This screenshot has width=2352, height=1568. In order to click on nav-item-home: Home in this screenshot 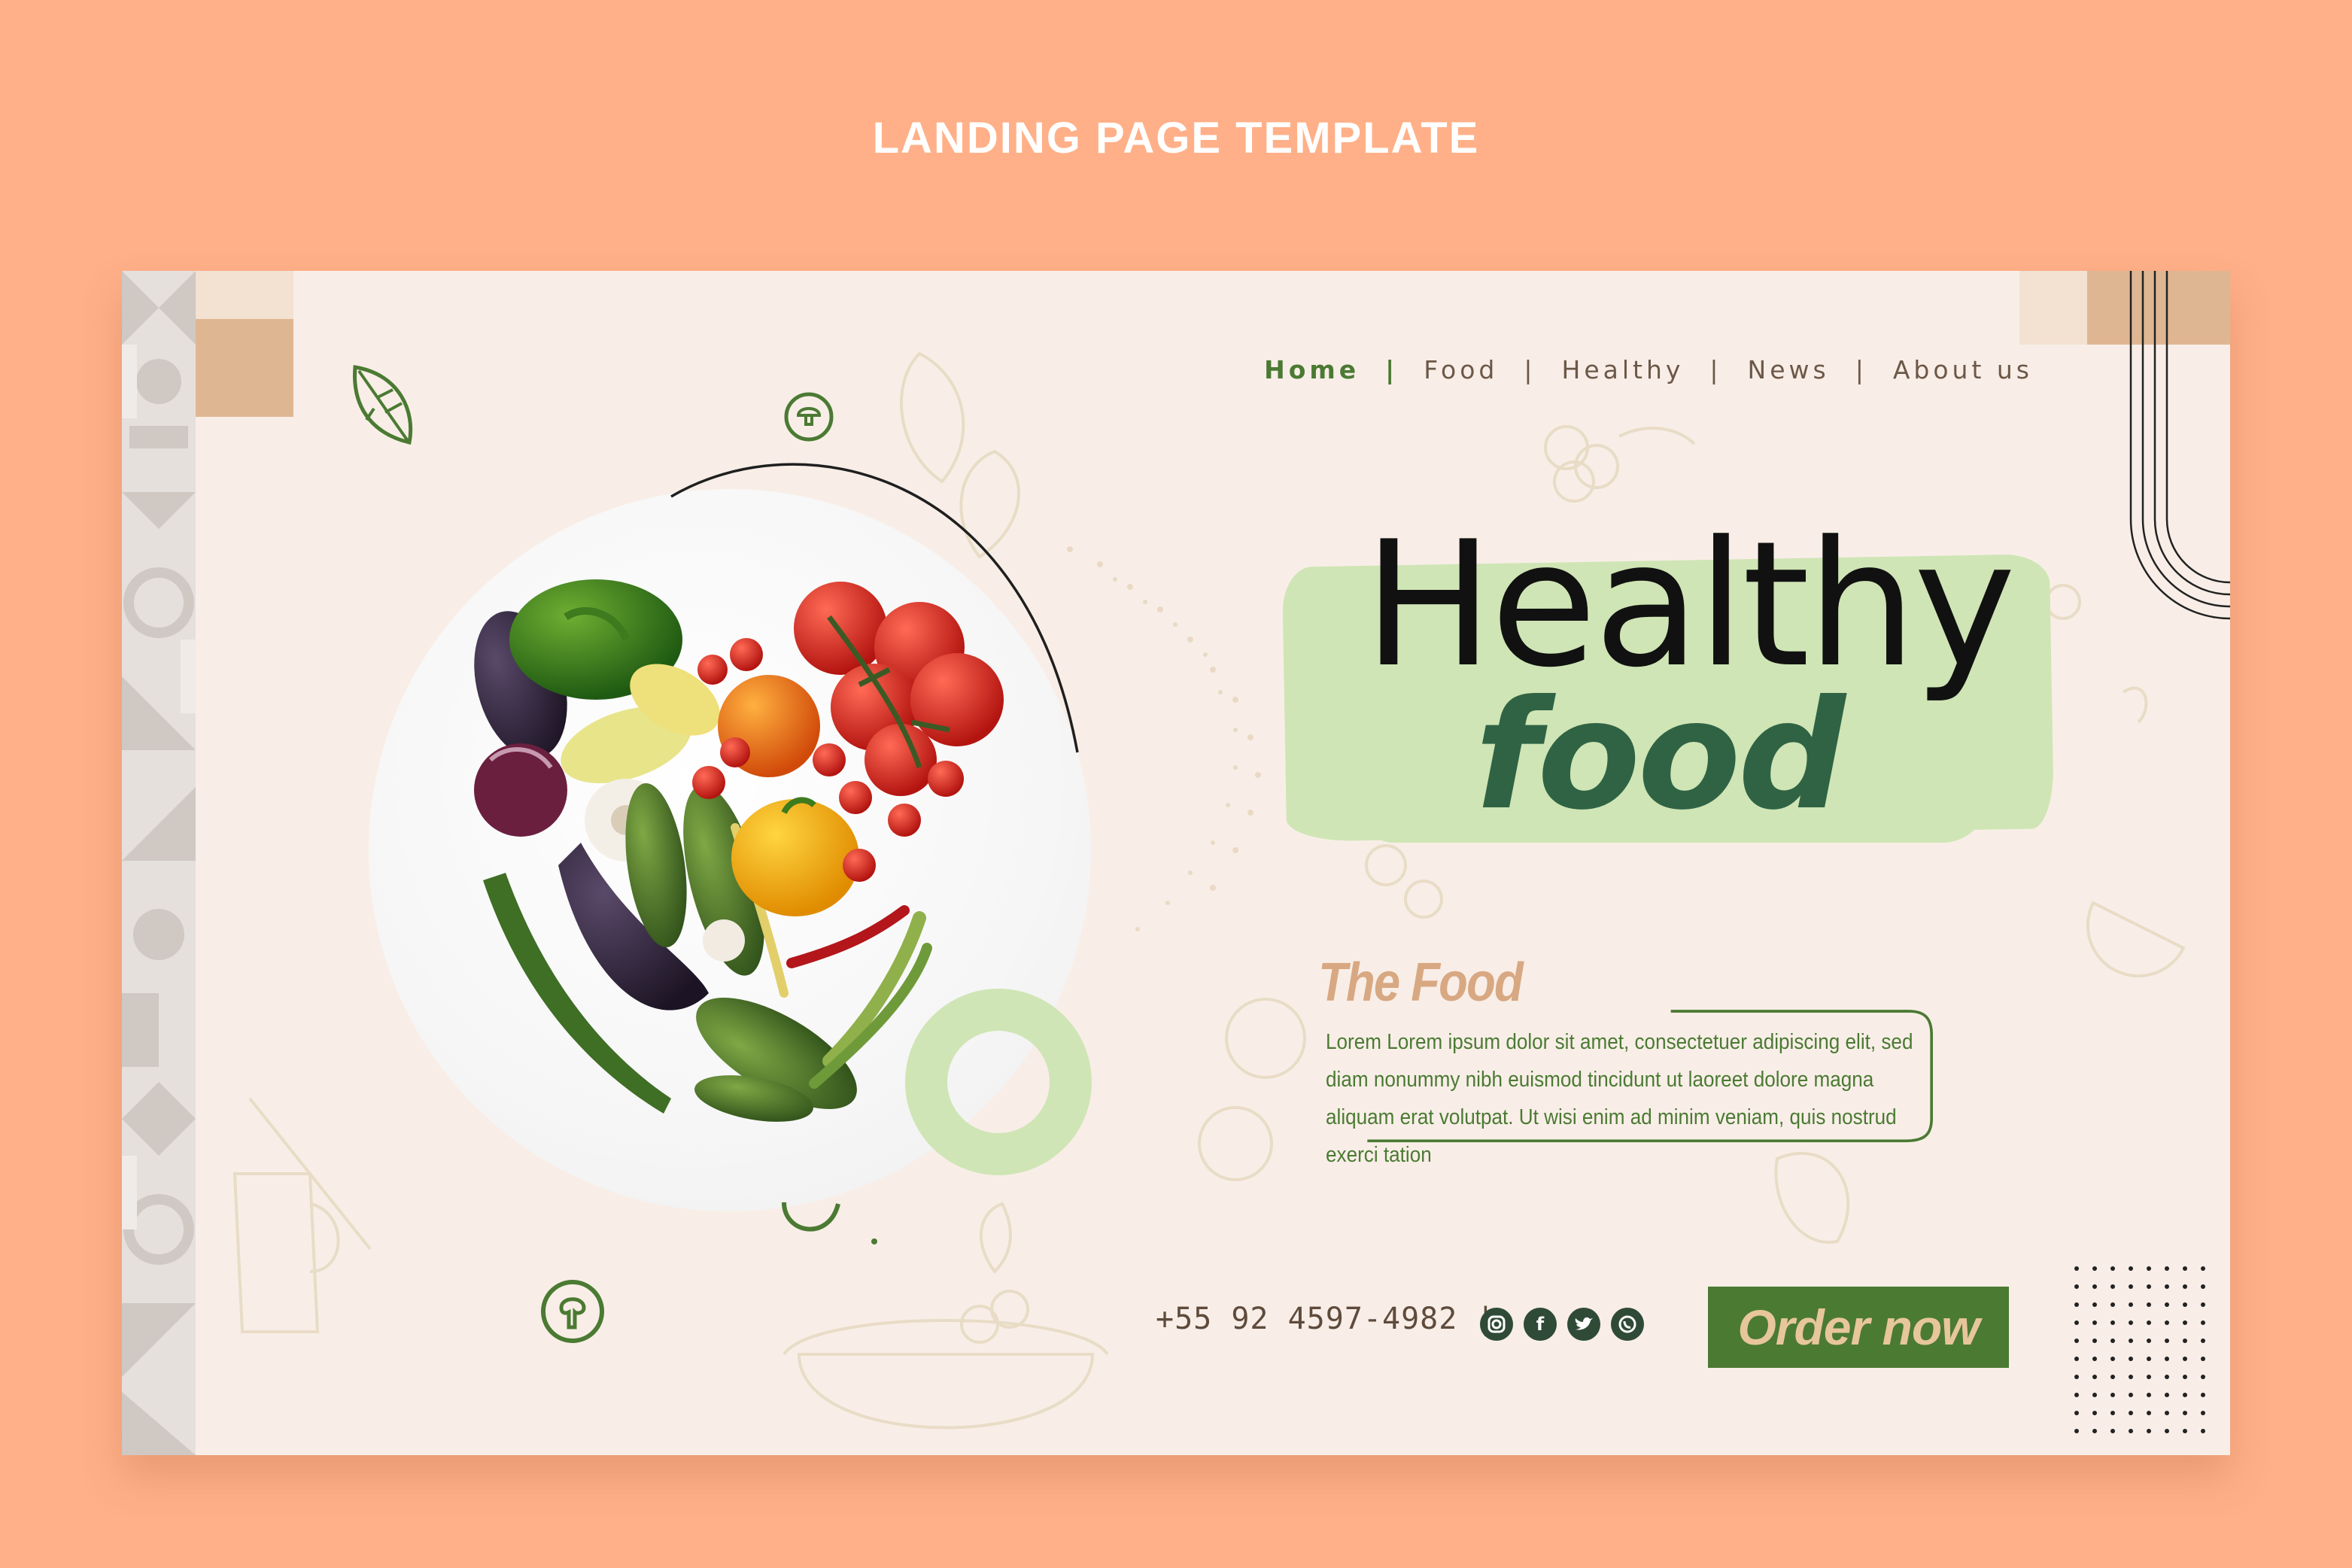, I will do `click(1312, 369)`.